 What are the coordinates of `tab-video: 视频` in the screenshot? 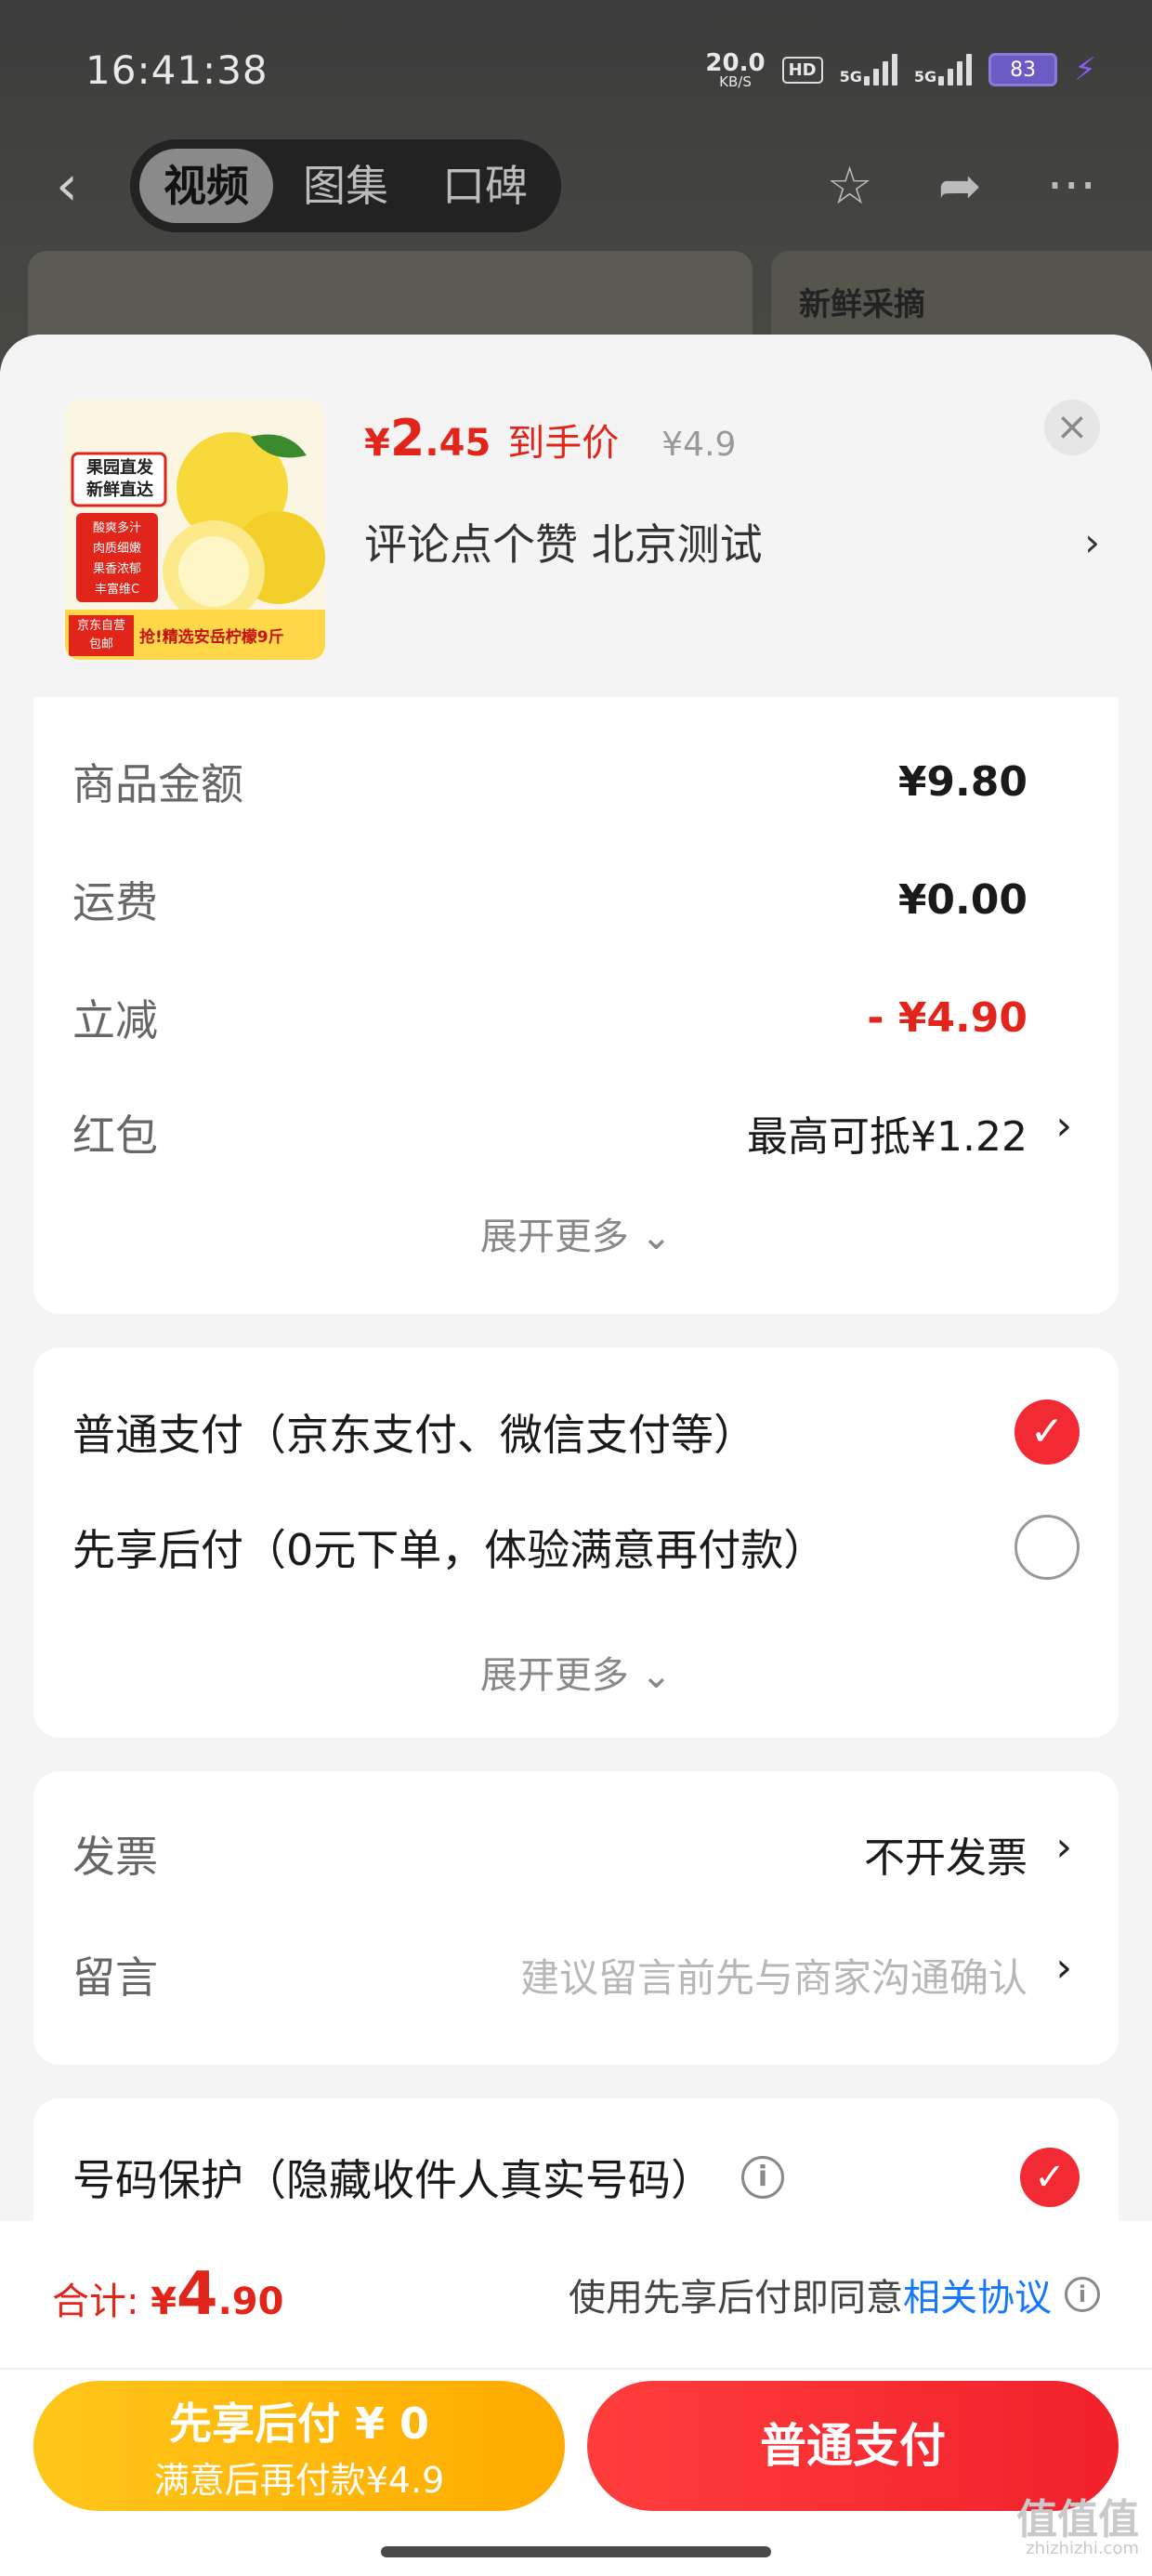 It's located at (206, 186).